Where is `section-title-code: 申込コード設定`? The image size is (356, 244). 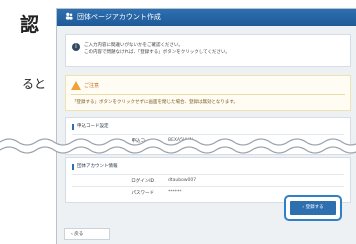
section-title-code: 申込コード設定 is located at coordinates (90, 127).